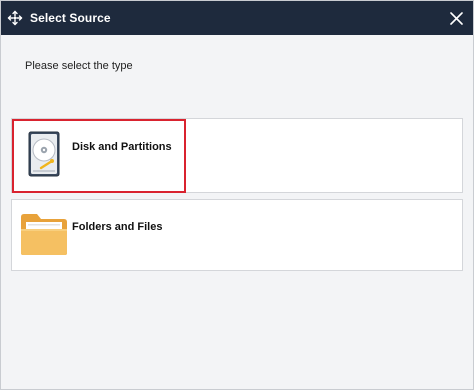  Describe the element at coordinates (44, 236) in the screenshot. I see `folder-icon` at that location.